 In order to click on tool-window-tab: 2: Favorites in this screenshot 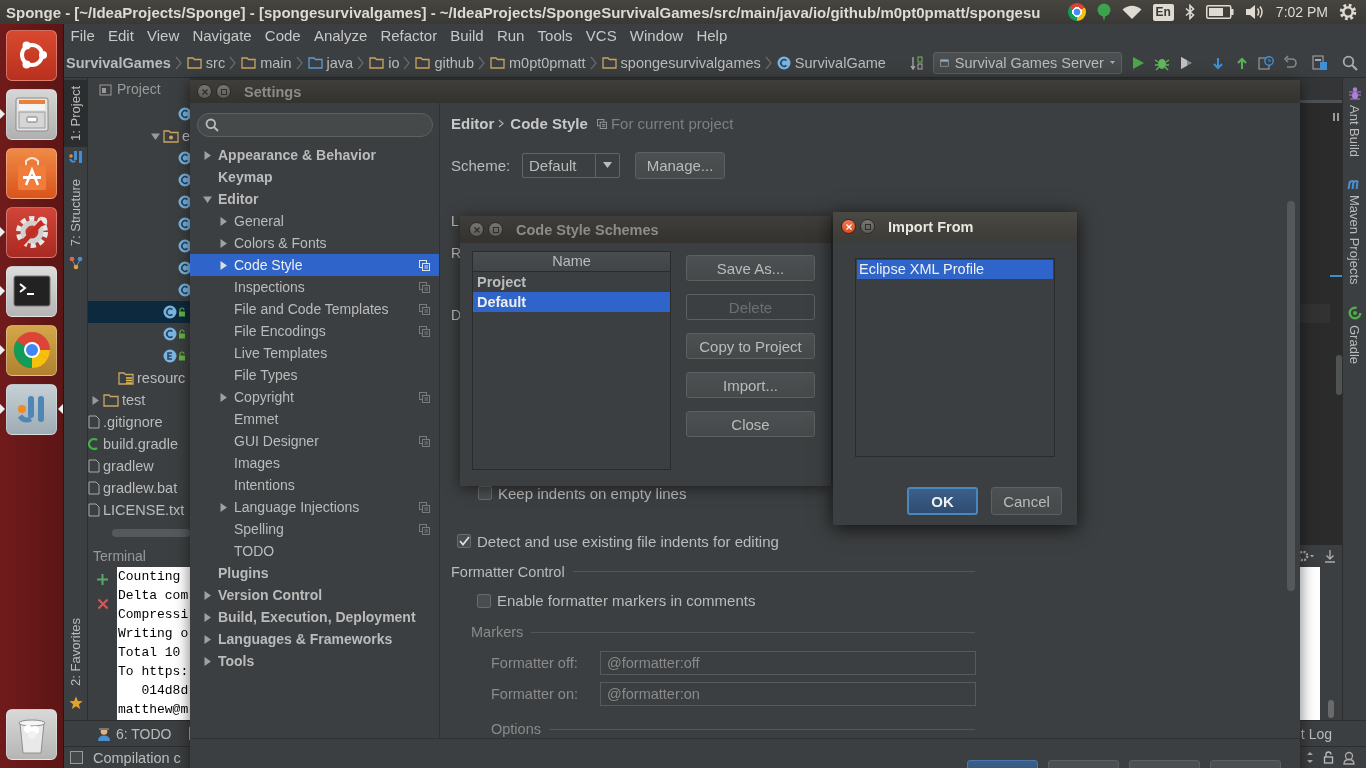, I will do `click(75, 652)`.